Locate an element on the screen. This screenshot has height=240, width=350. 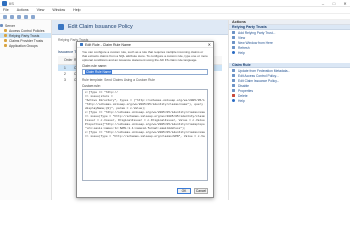
window-controls: – □ ✕ is located at coordinates (334, 3).